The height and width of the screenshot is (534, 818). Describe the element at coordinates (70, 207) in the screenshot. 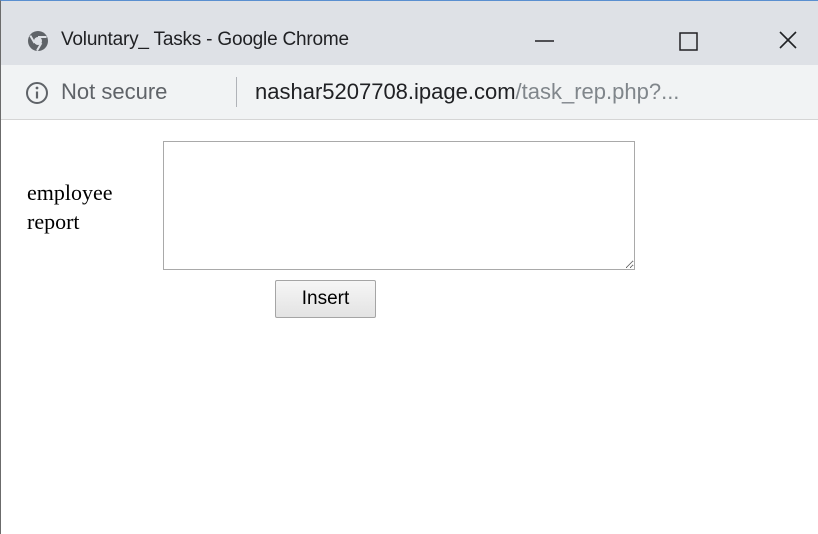

I see `employee-report-label: employee report` at that location.